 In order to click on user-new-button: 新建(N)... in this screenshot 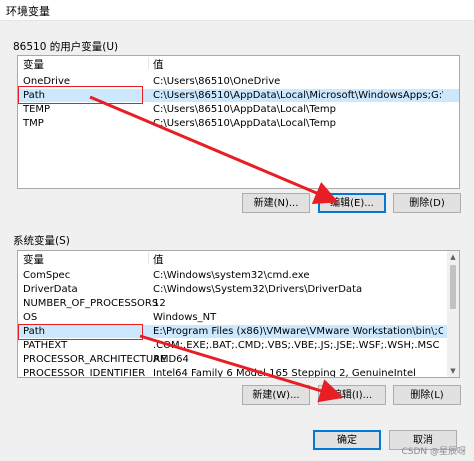, I will do `click(276, 203)`.